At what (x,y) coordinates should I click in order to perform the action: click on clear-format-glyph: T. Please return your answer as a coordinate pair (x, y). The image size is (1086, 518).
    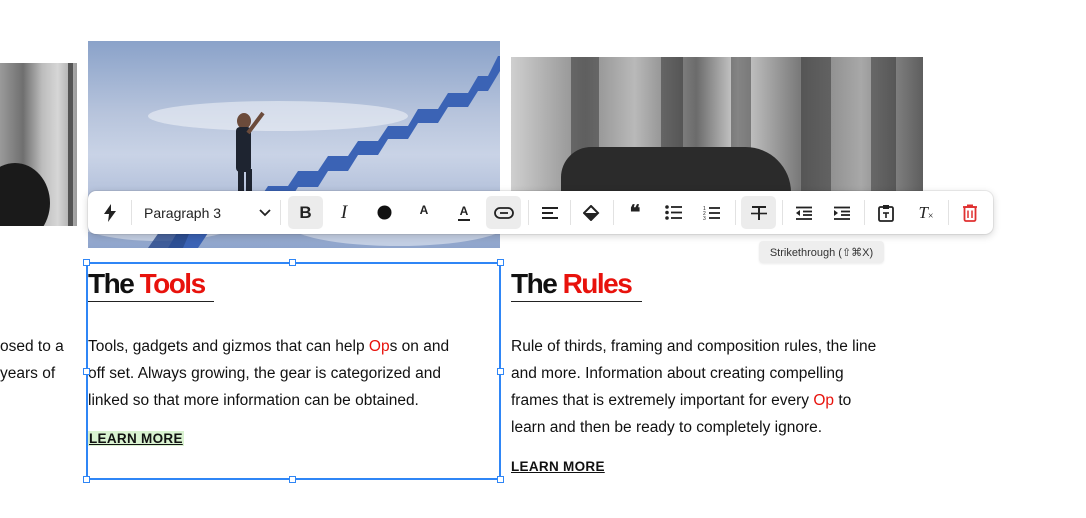
    Looking at the image, I should click on (923, 212).